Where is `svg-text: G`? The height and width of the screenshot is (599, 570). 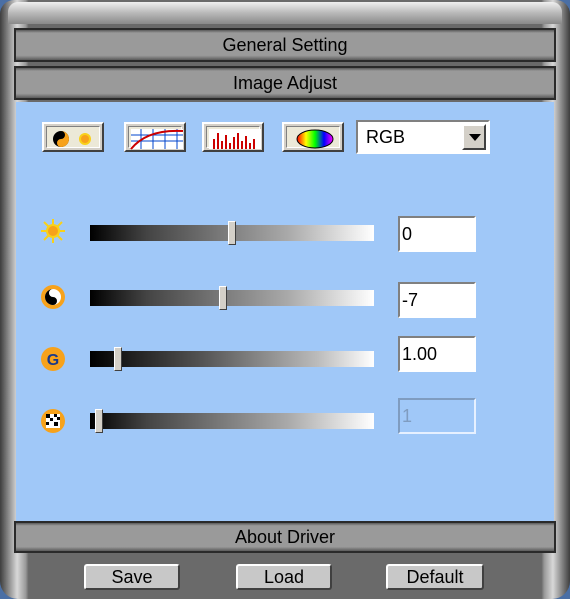 svg-text: G is located at coordinates (53, 360).